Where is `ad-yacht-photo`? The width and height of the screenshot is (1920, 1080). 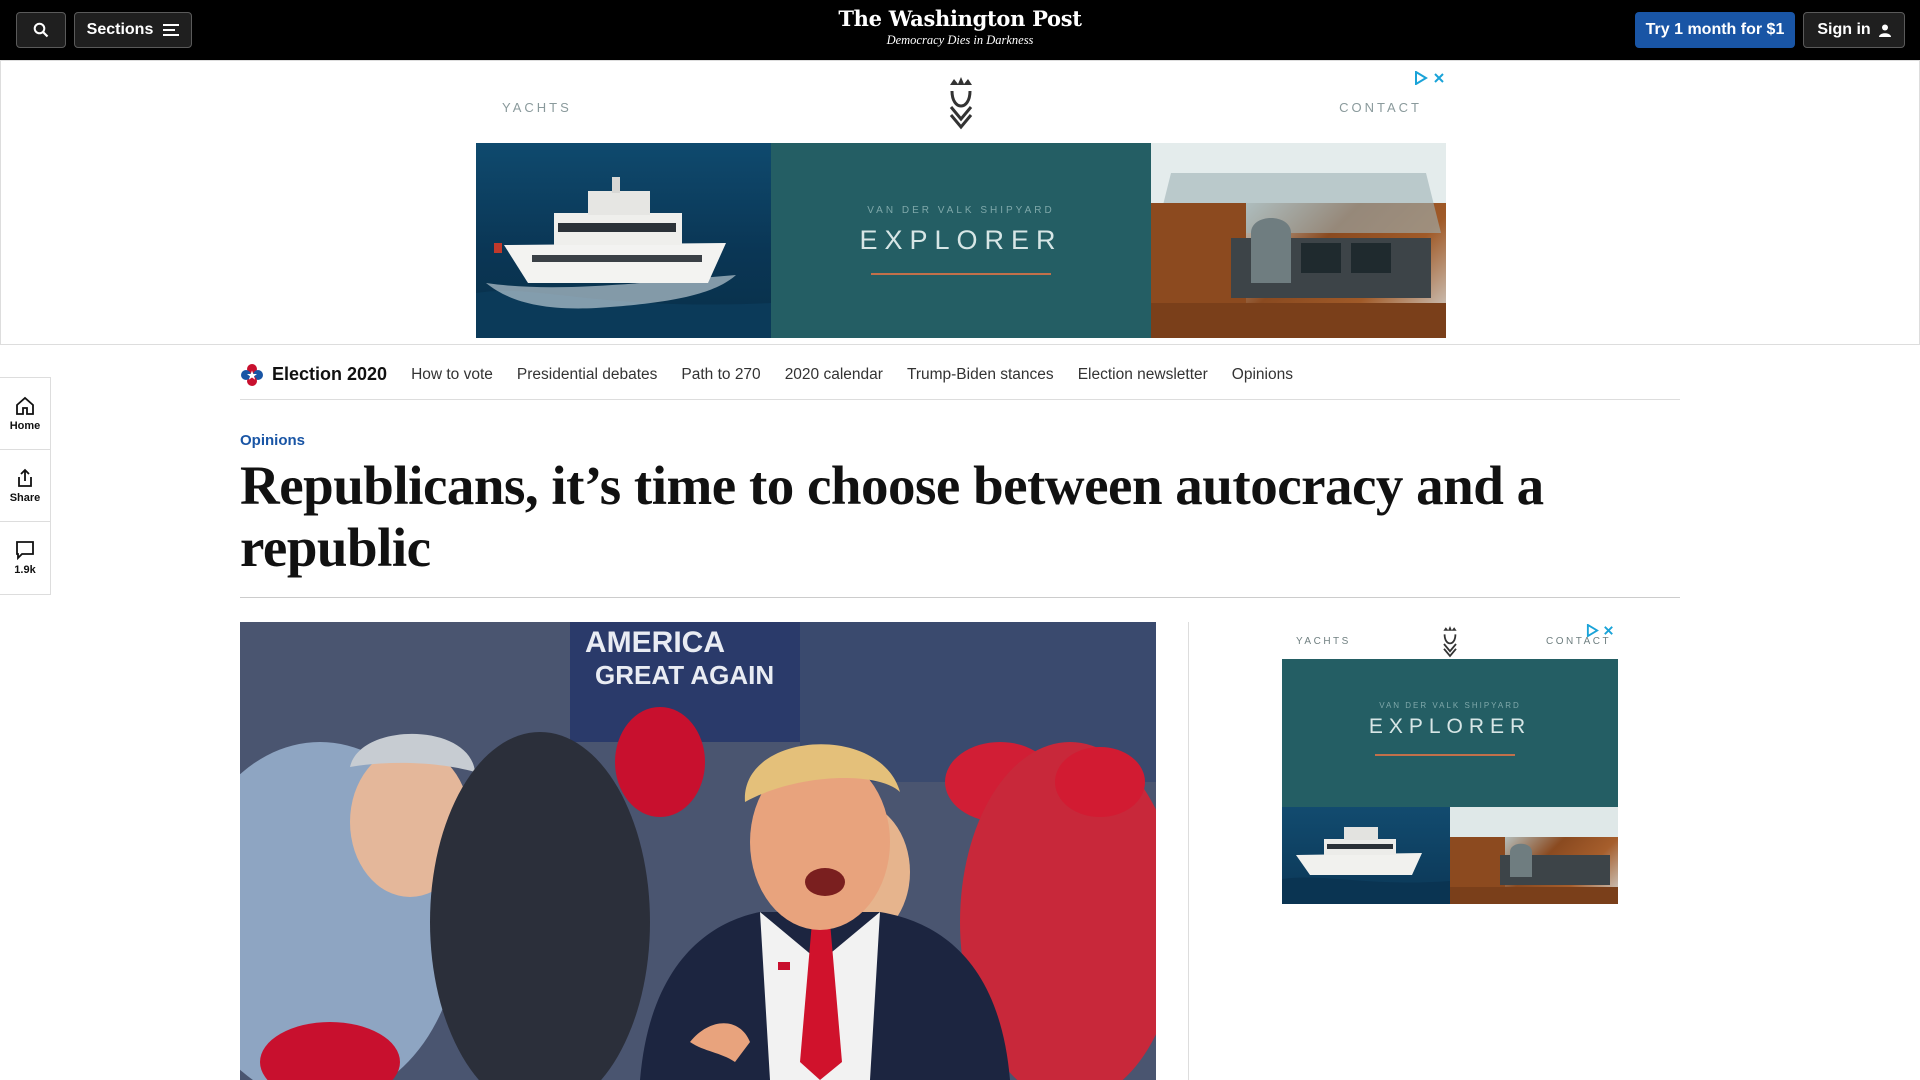 ad-yacht-photo is located at coordinates (623, 240).